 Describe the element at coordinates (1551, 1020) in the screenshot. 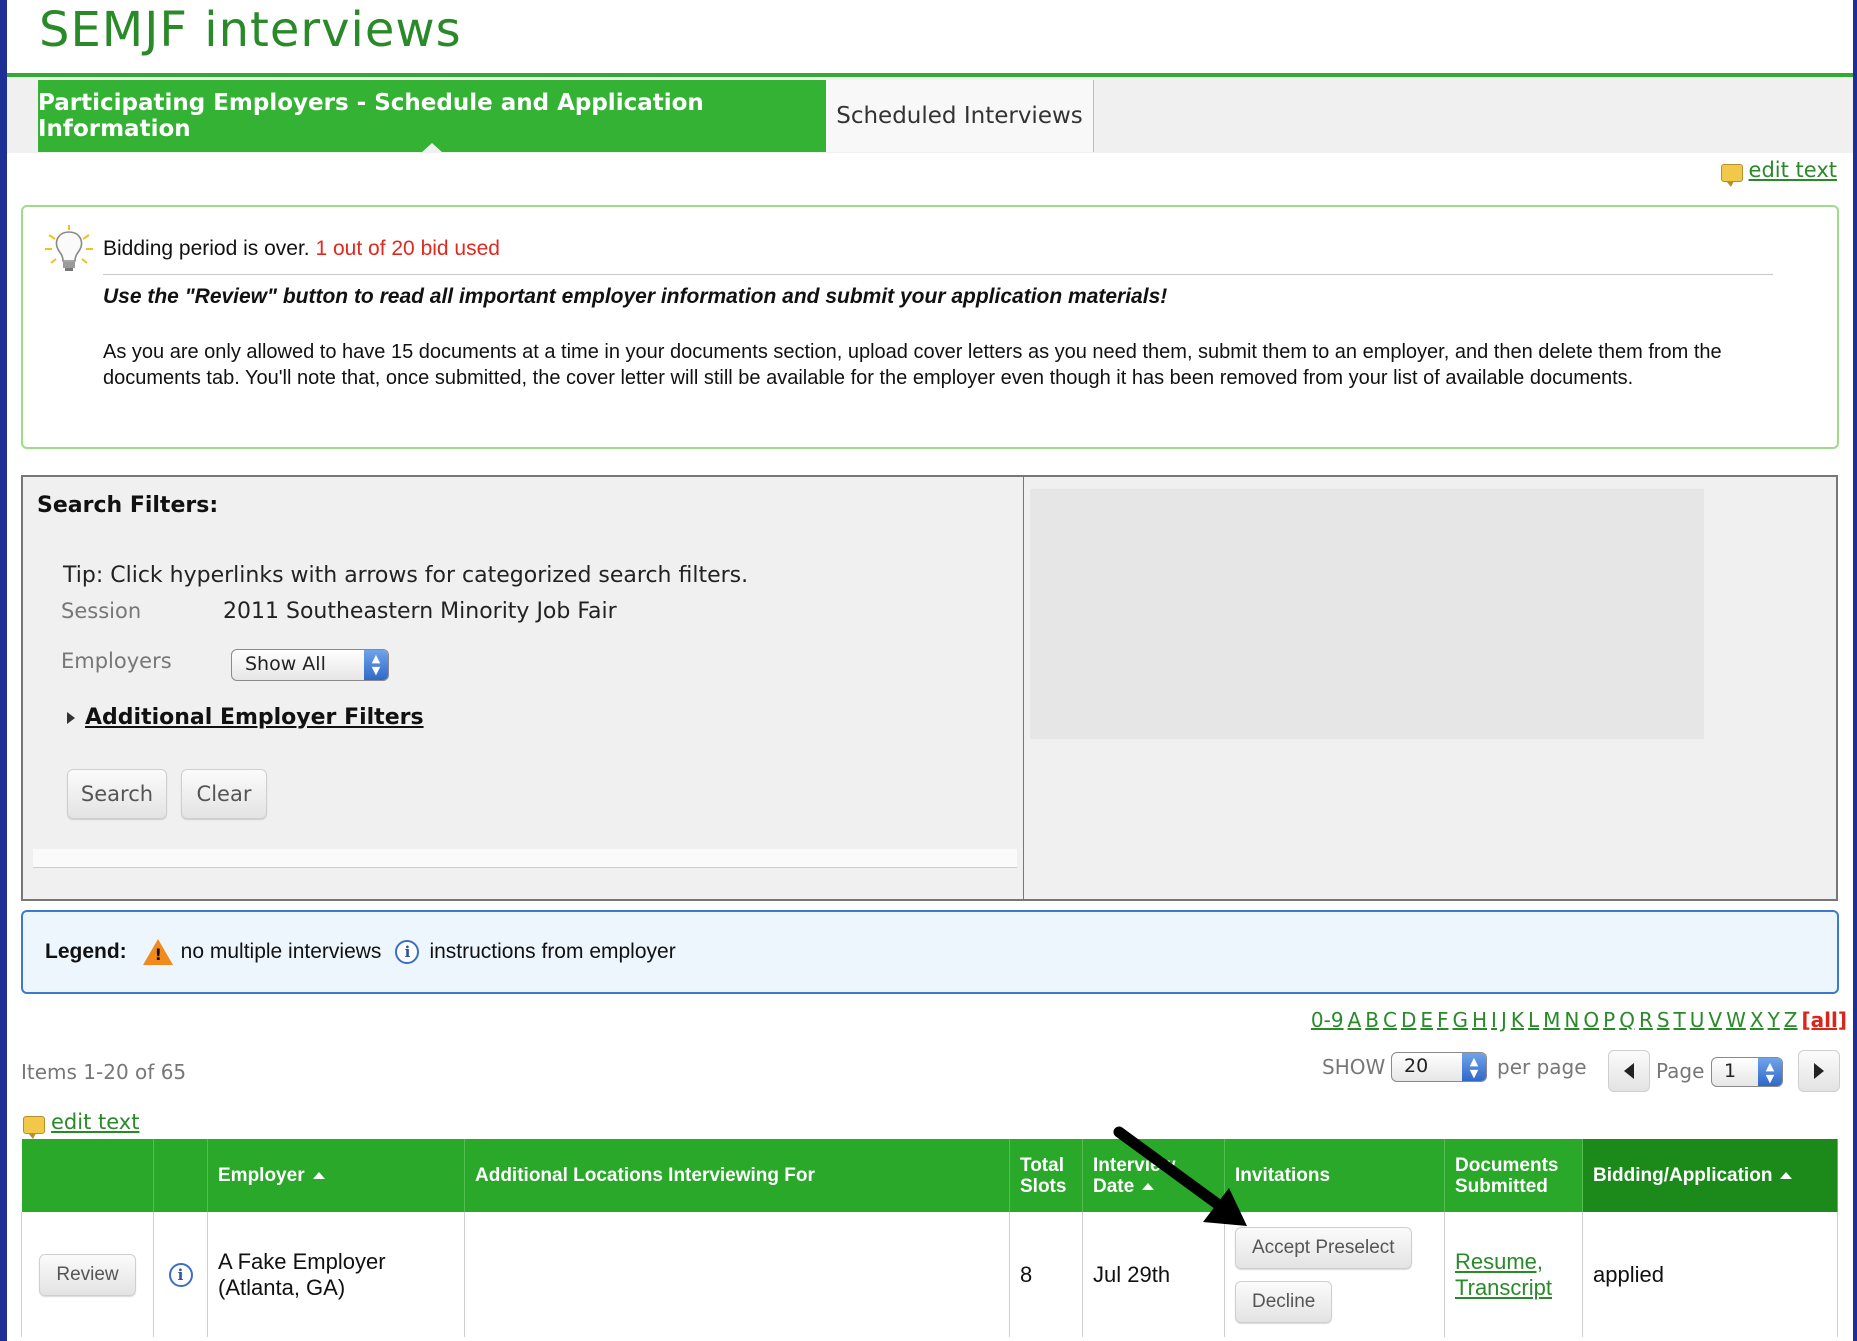

I see `alpha-link-m: M` at that location.